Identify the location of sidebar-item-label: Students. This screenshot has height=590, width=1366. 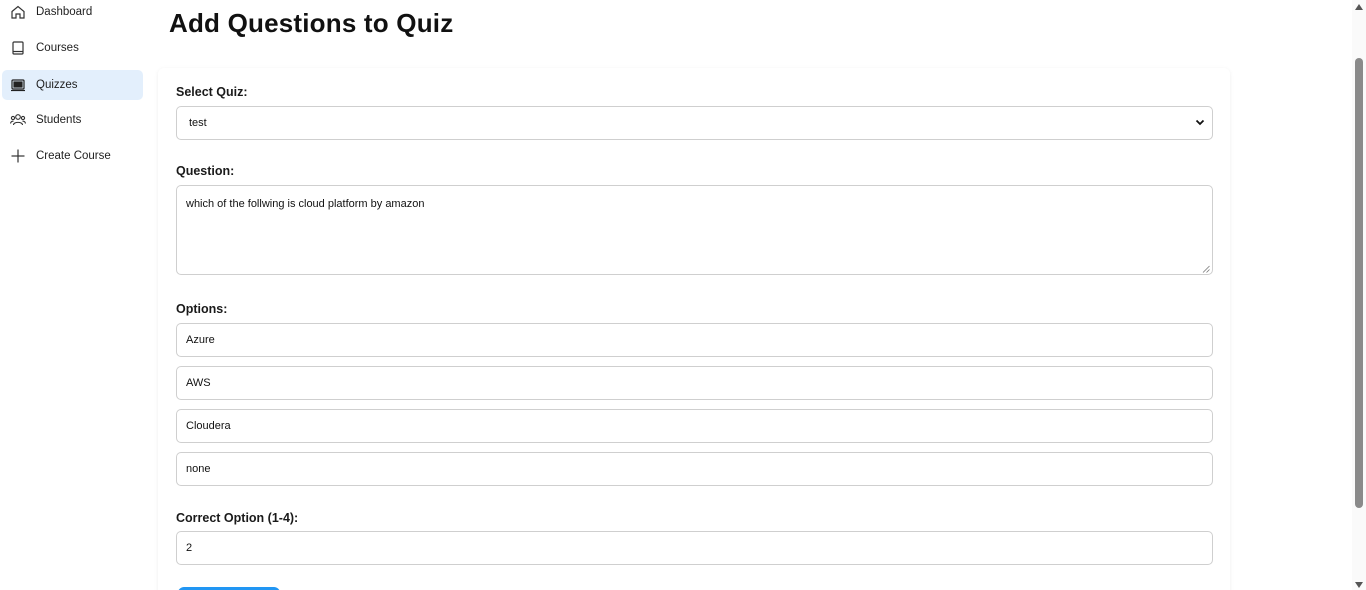
(59, 120).